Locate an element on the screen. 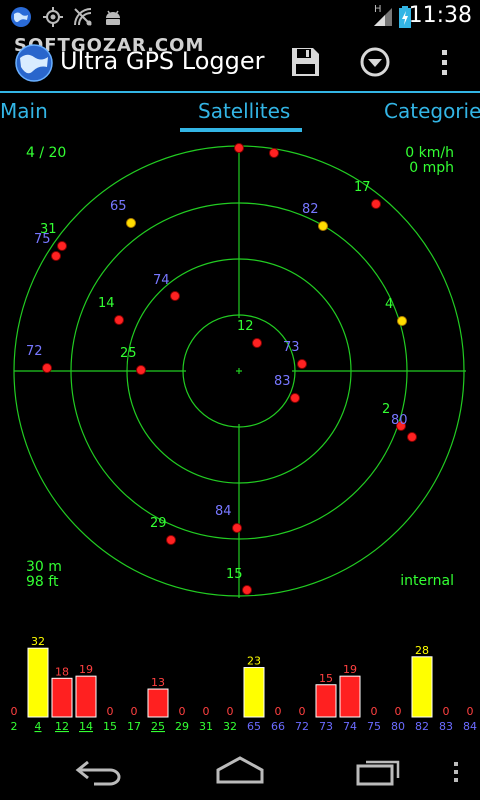 This screenshot has width=480, height=800. location-source: internal is located at coordinates (427, 581).